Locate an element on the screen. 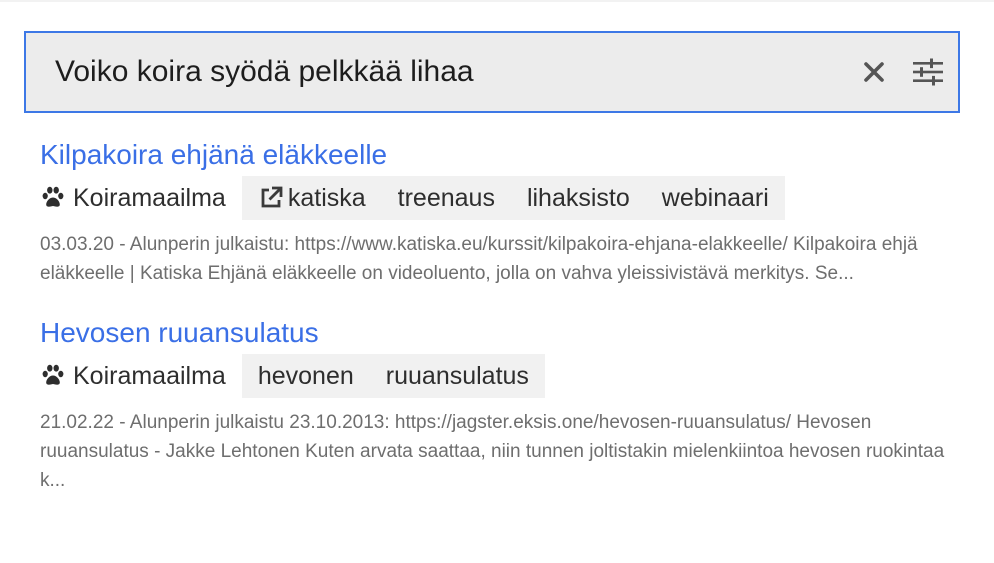 Image resolution: width=994 pixels, height=563 pixels. tag: lihaksisto is located at coordinates (578, 198).